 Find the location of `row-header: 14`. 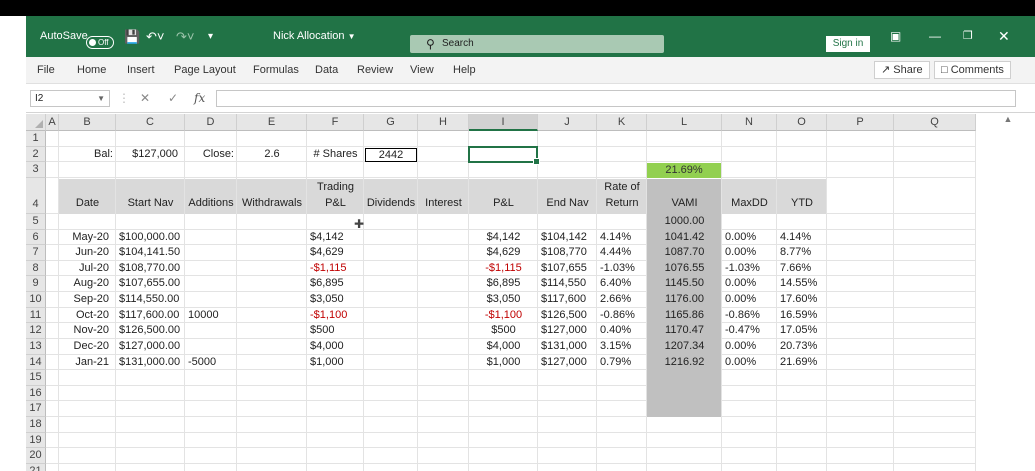

row-header: 14 is located at coordinates (36, 362).